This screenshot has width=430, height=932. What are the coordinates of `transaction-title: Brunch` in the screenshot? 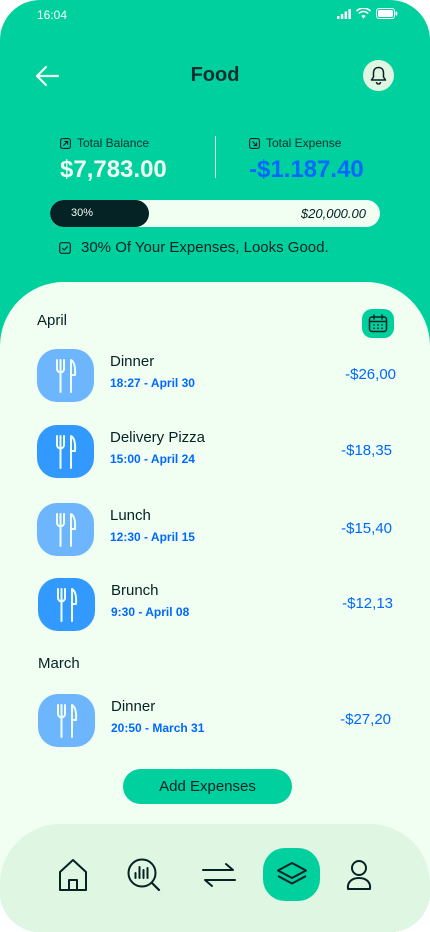 It's located at (135, 590).